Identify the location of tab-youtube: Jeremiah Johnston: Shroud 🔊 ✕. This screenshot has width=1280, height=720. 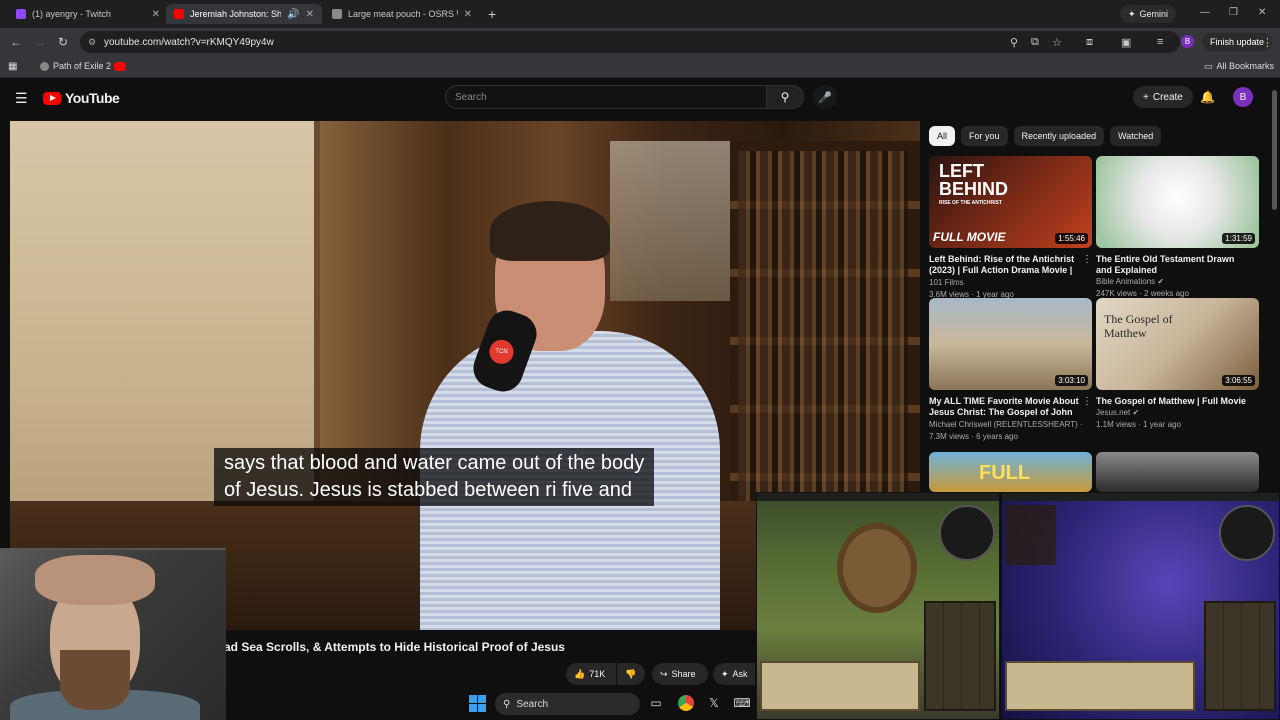
(244, 14).